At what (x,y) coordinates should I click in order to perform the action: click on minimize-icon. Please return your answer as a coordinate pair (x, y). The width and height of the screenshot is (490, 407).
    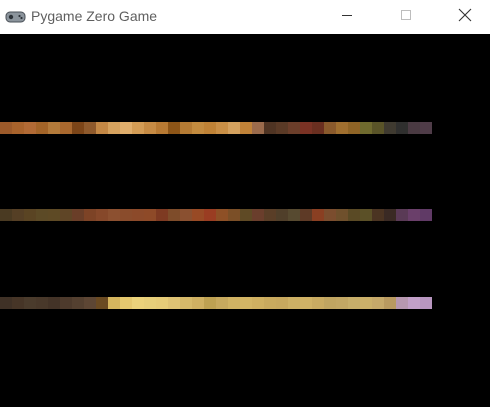
    Looking at the image, I should click on (347, 17).